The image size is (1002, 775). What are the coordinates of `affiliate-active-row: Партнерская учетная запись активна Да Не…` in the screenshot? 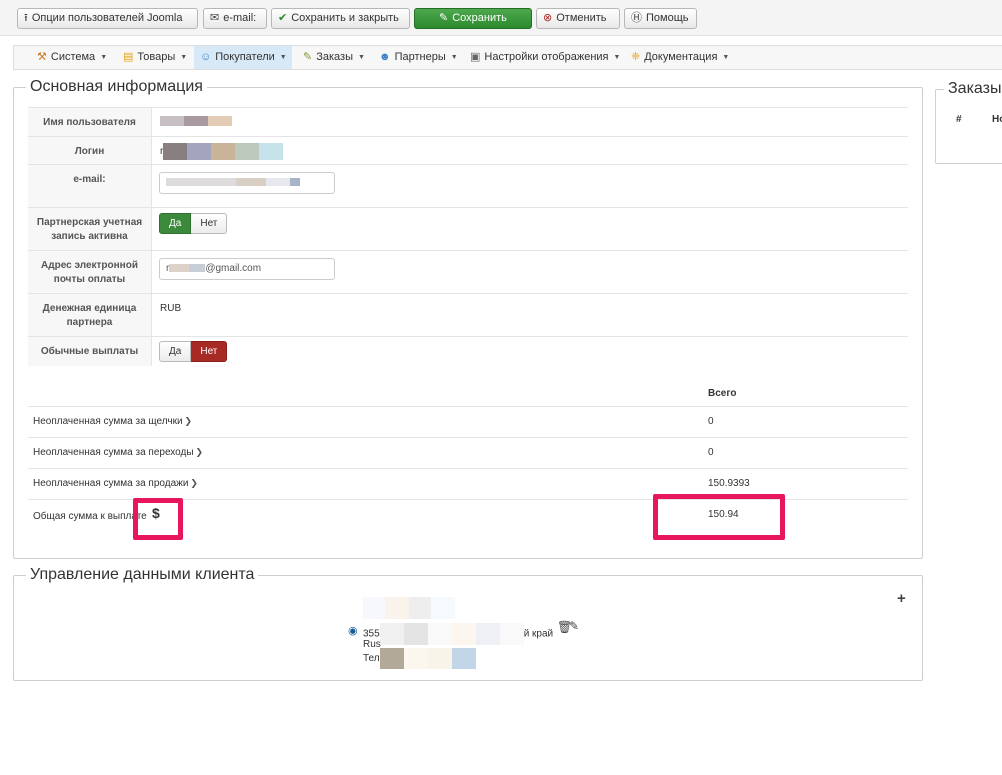 It's located at (468, 228).